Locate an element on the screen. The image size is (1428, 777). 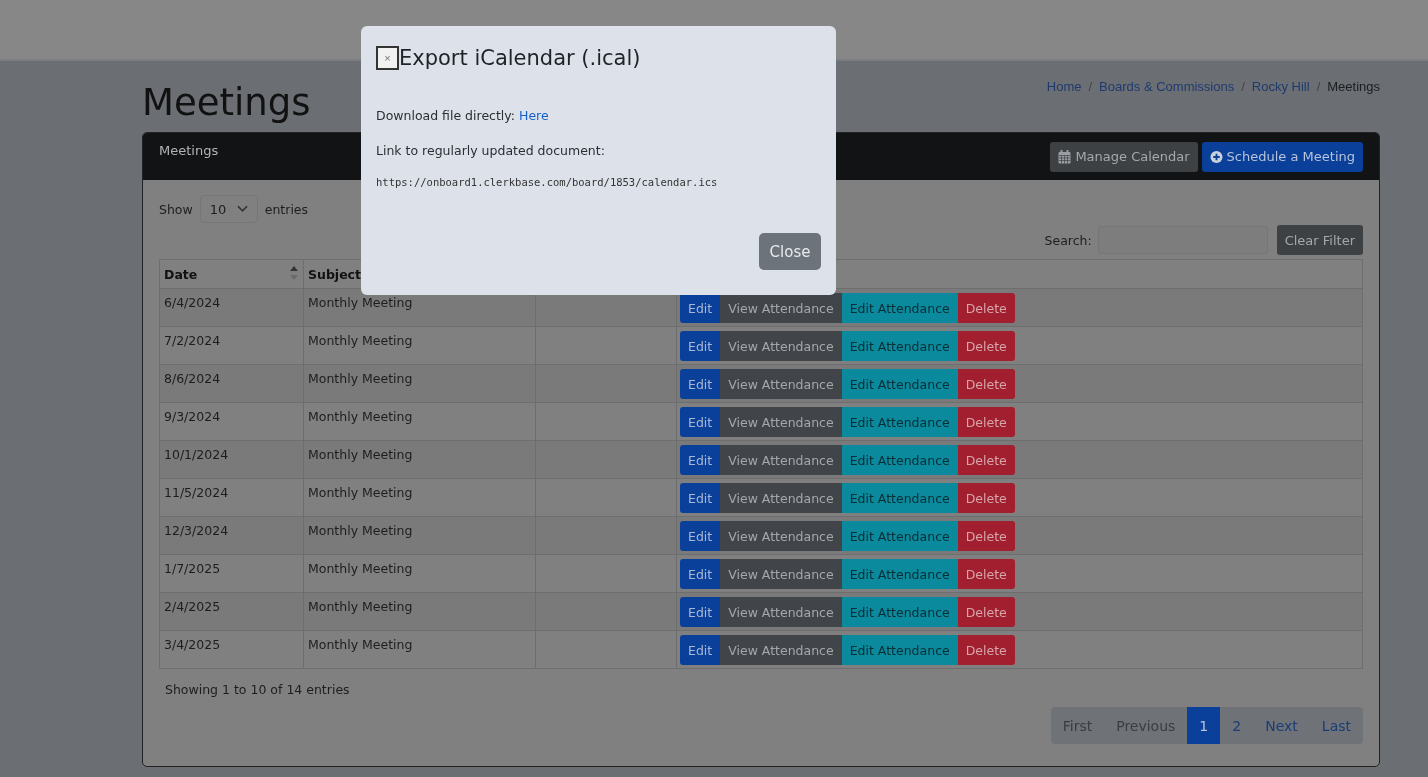
page-button: Last is located at coordinates (1336, 725).